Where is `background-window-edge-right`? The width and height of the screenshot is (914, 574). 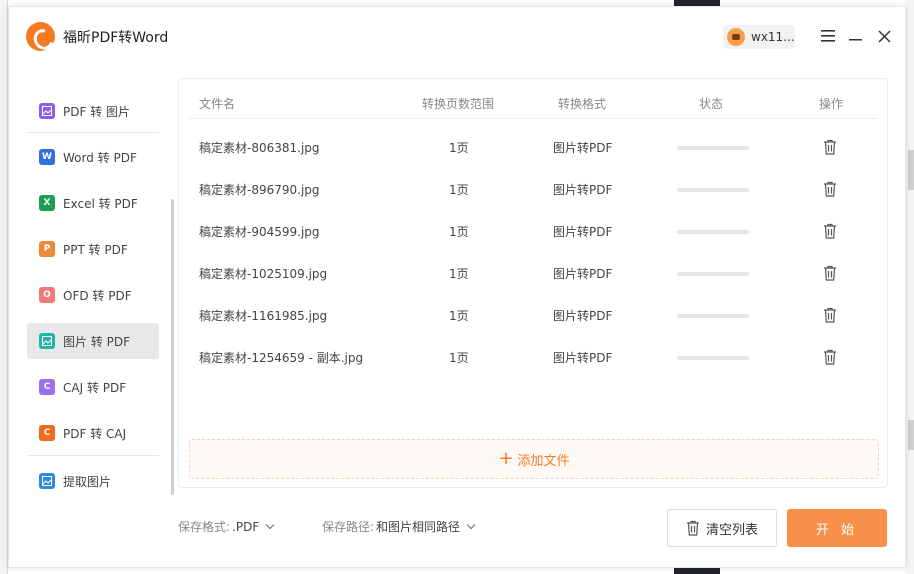
background-window-edge-right is located at coordinates (910, 287).